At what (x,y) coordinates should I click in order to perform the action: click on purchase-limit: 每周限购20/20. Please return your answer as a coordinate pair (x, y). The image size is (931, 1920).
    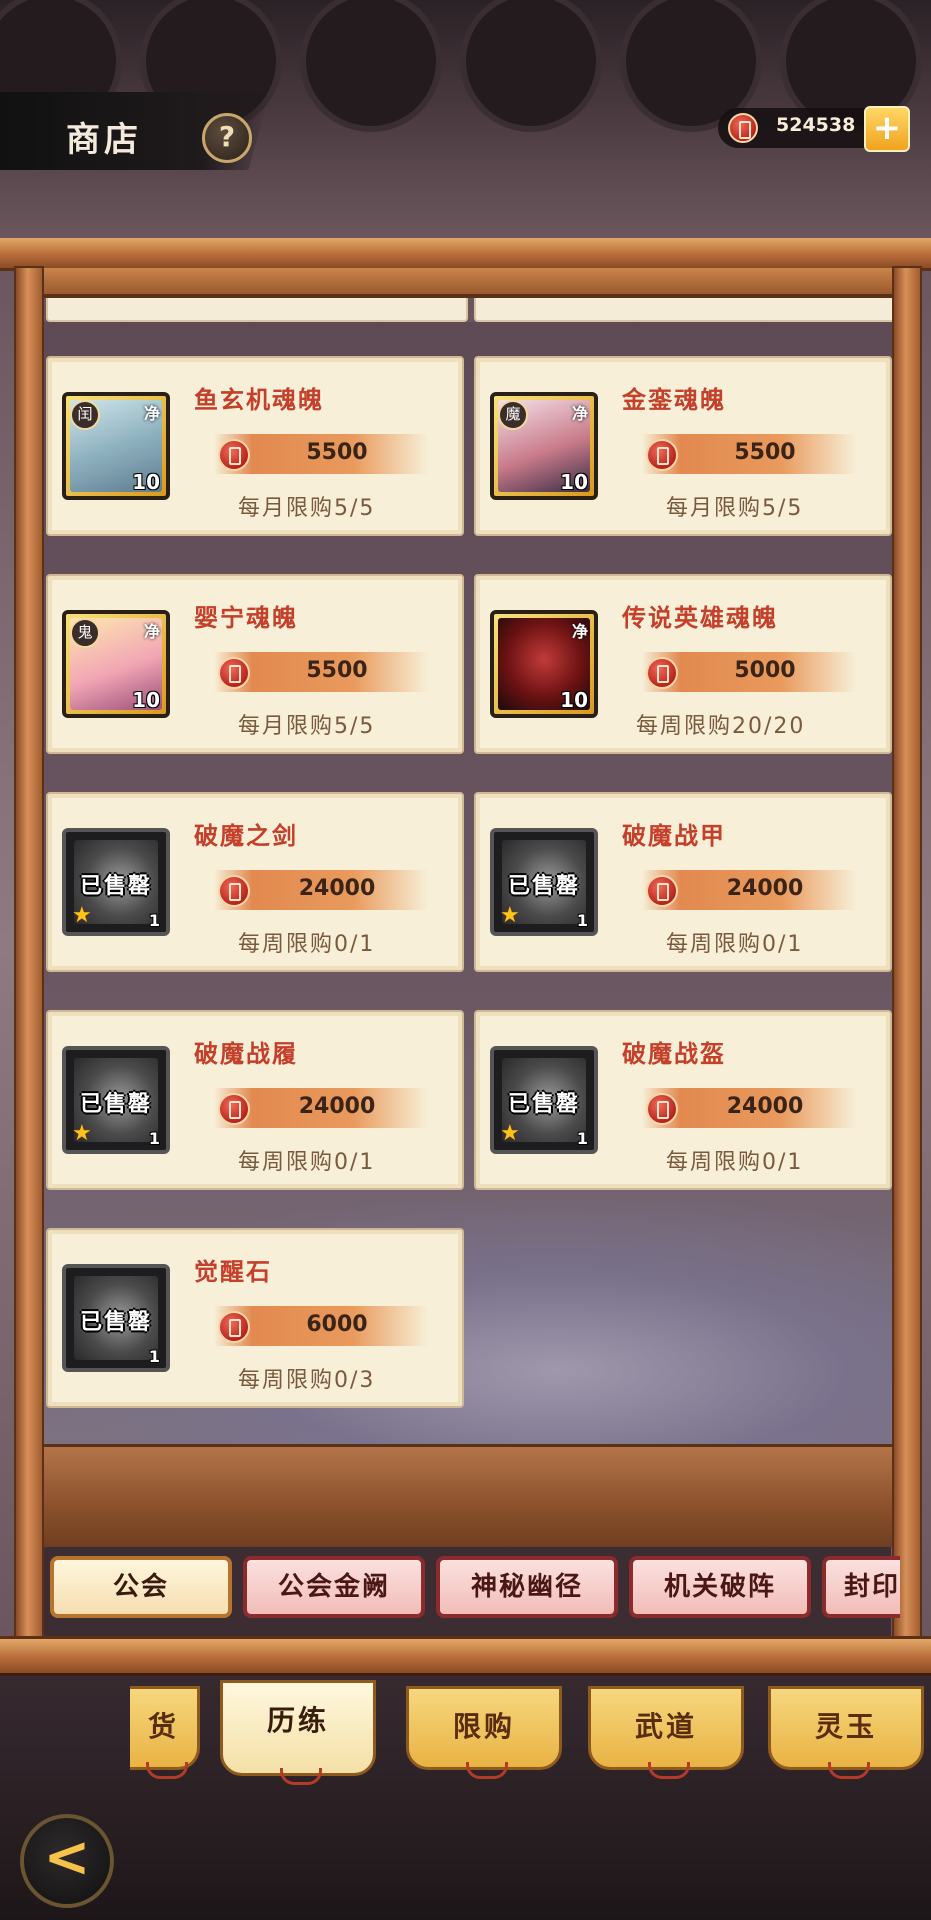
    Looking at the image, I should click on (721, 726).